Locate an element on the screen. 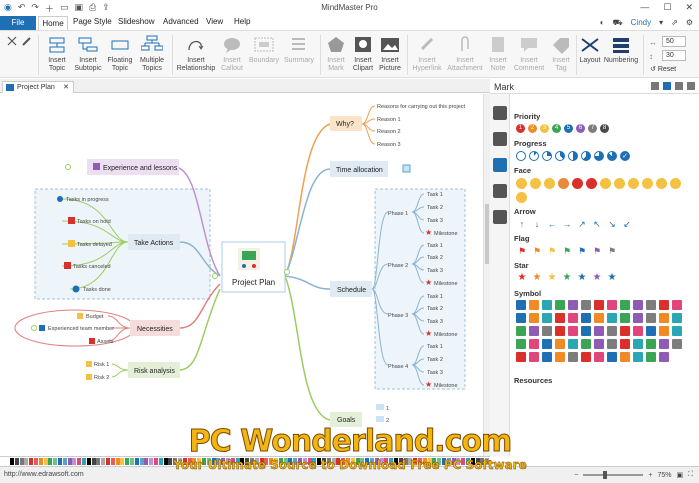 The height and width of the screenshot is (483, 699). symbol-27-icon is located at coordinates (534, 331).